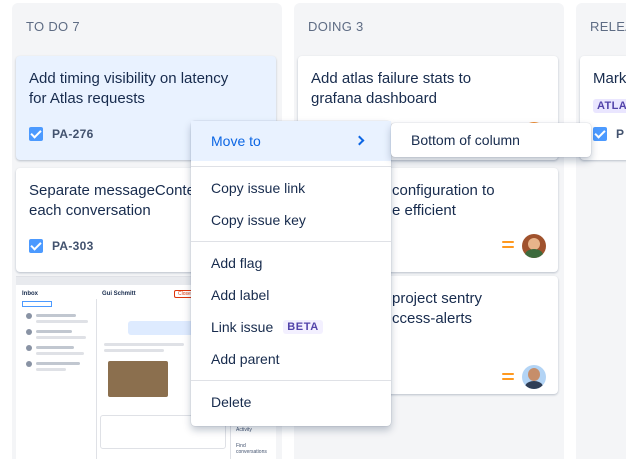 Image resolution: width=626 pixels, height=459 pixels. What do you see at coordinates (96, 379) in the screenshot?
I see `thumbnail-divider` at bounding box center [96, 379].